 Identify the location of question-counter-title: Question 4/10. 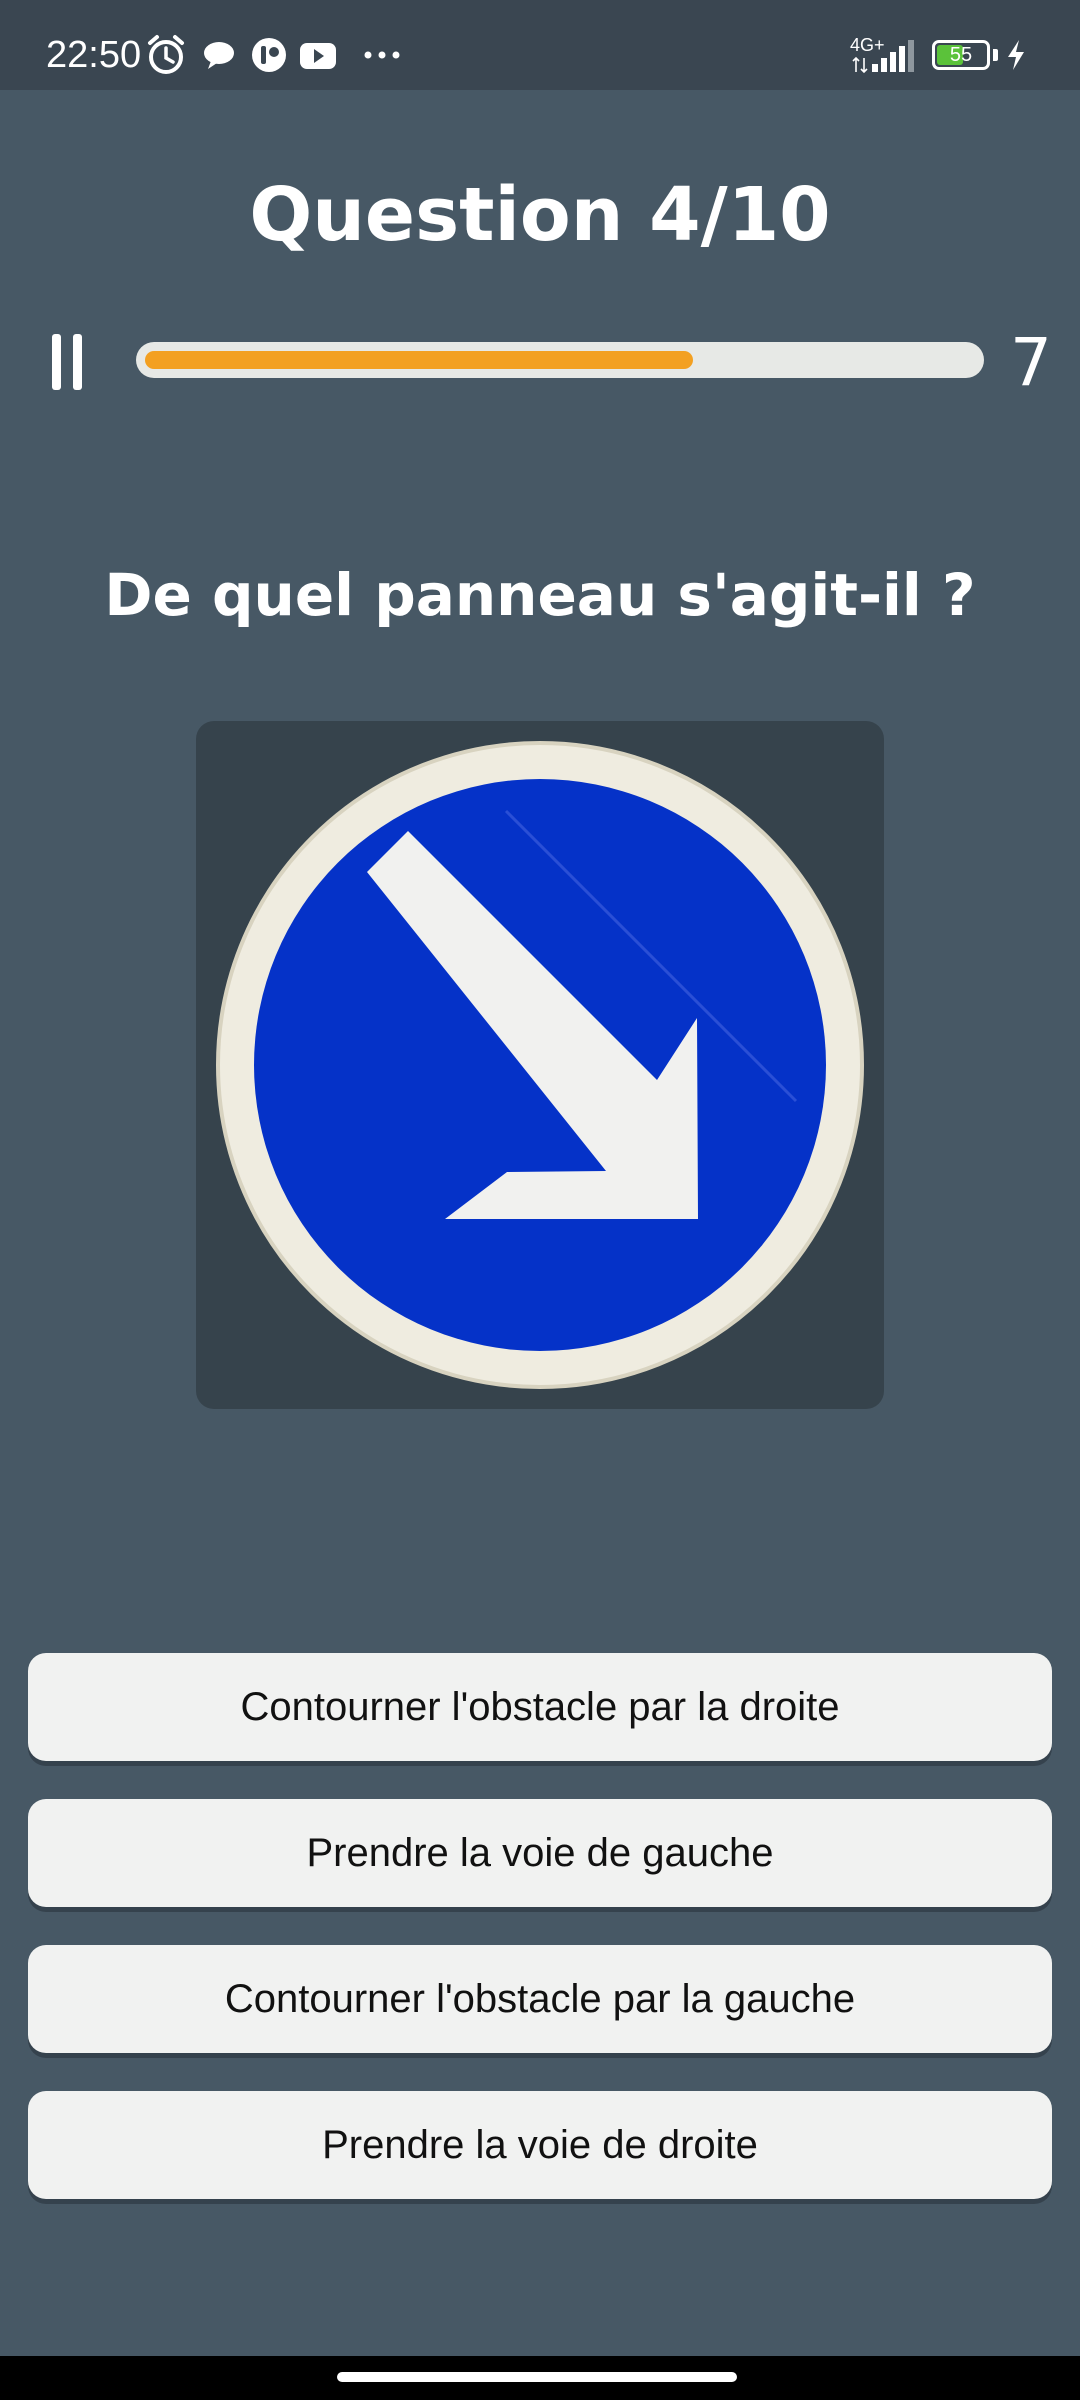
(540, 215).